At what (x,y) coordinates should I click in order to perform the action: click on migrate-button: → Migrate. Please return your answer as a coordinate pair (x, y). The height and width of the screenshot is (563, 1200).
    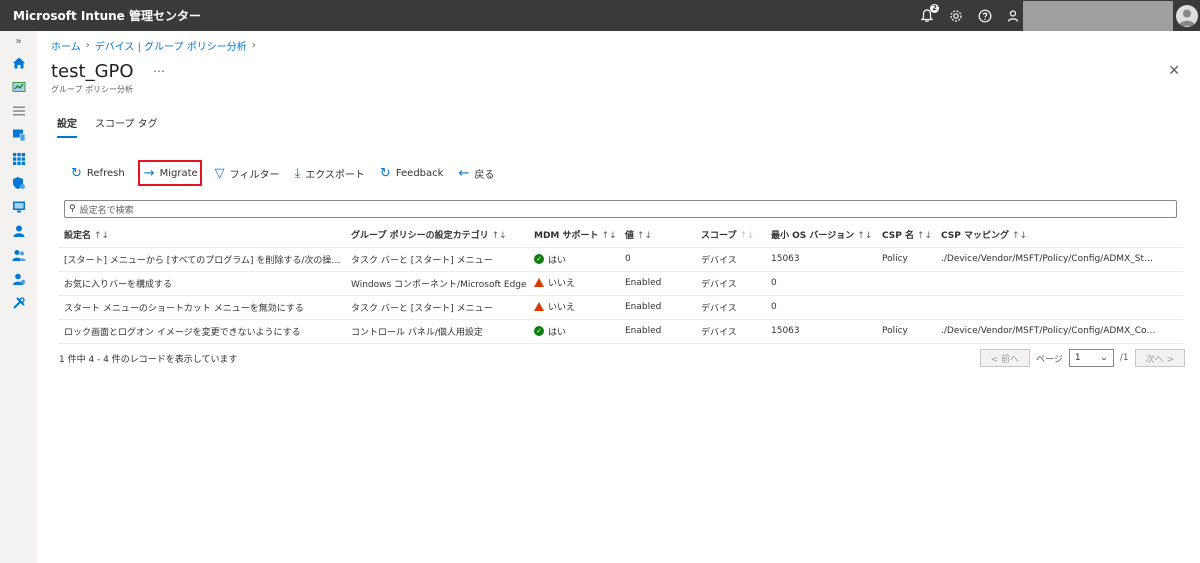
    Looking at the image, I should click on (169, 173).